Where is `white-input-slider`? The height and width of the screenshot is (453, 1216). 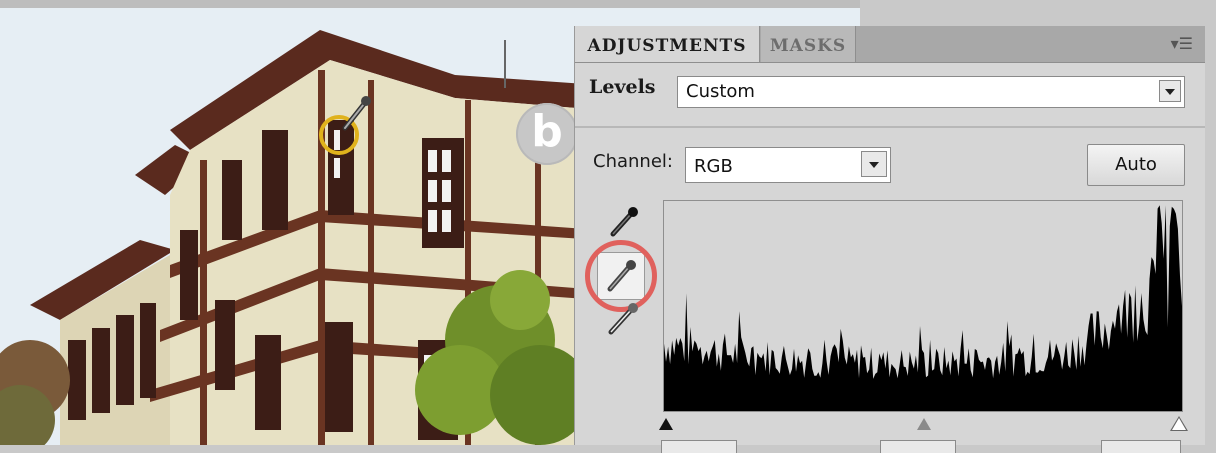
white-input-slider is located at coordinates (1179, 424).